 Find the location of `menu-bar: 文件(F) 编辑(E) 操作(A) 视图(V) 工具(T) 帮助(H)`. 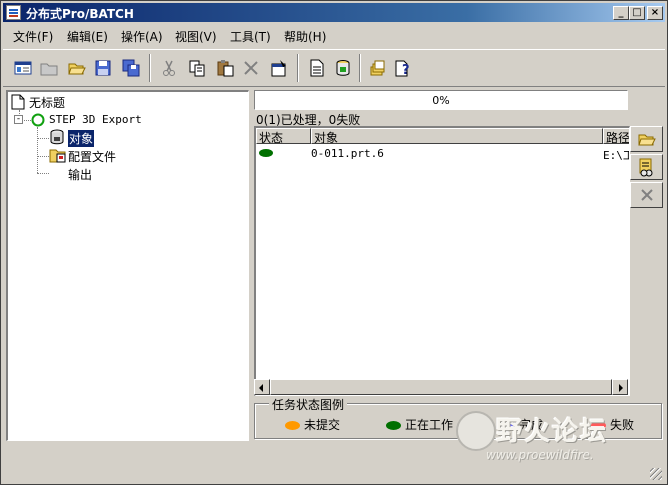

menu-bar: 文件(F) 编辑(E) 操作(A) 视图(V) 工具(T) 帮助(H) is located at coordinates (334, 35).